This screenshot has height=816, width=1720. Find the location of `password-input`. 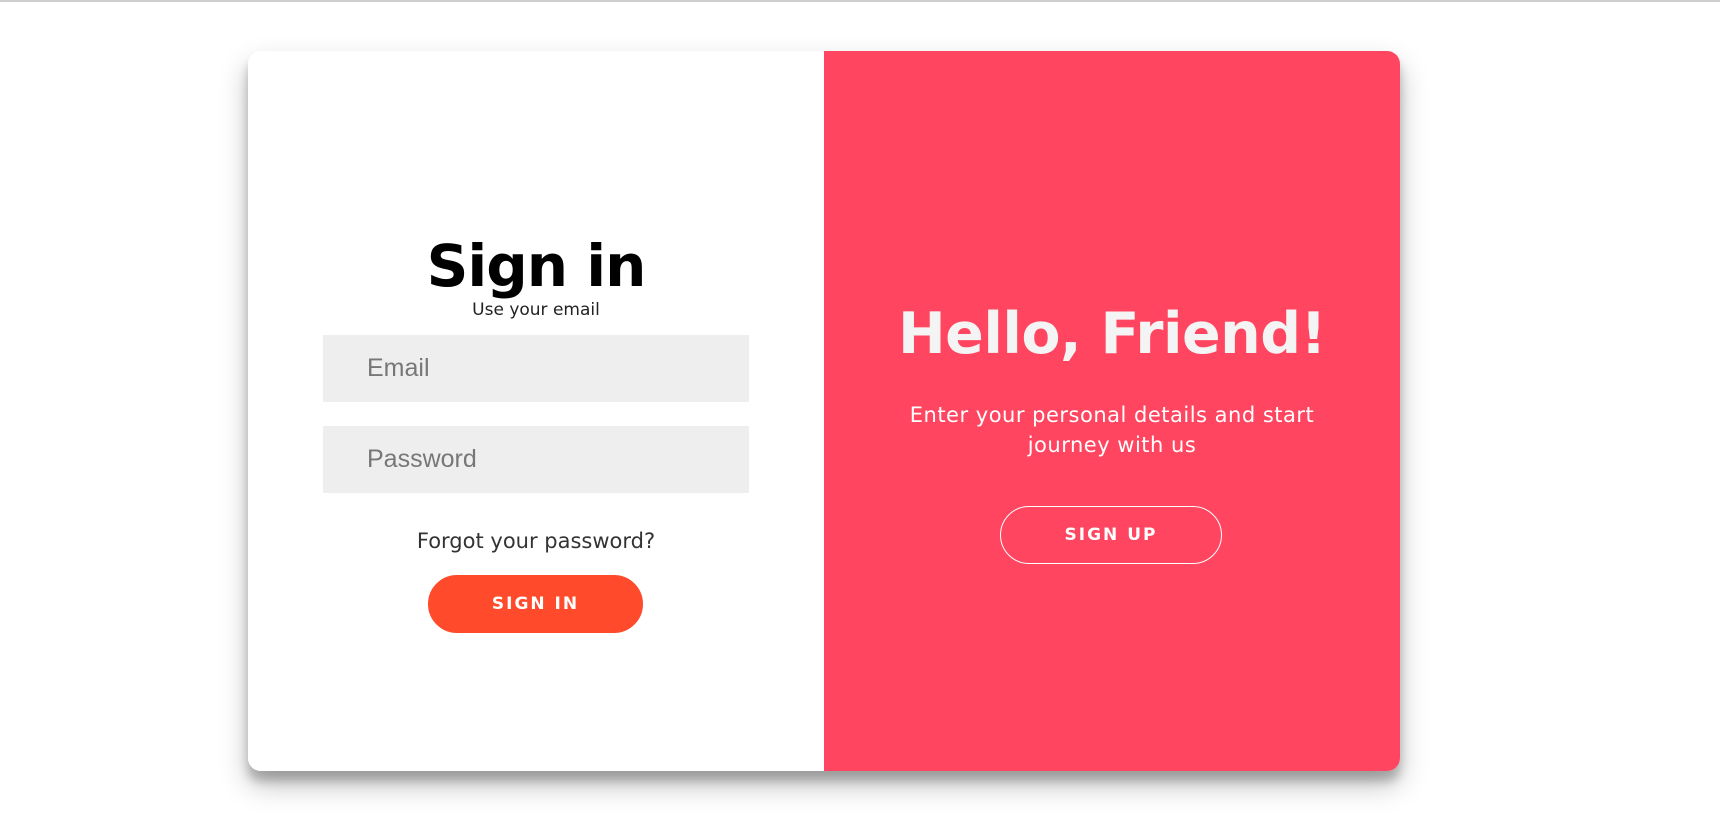

password-input is located at coordinates (536, 459).